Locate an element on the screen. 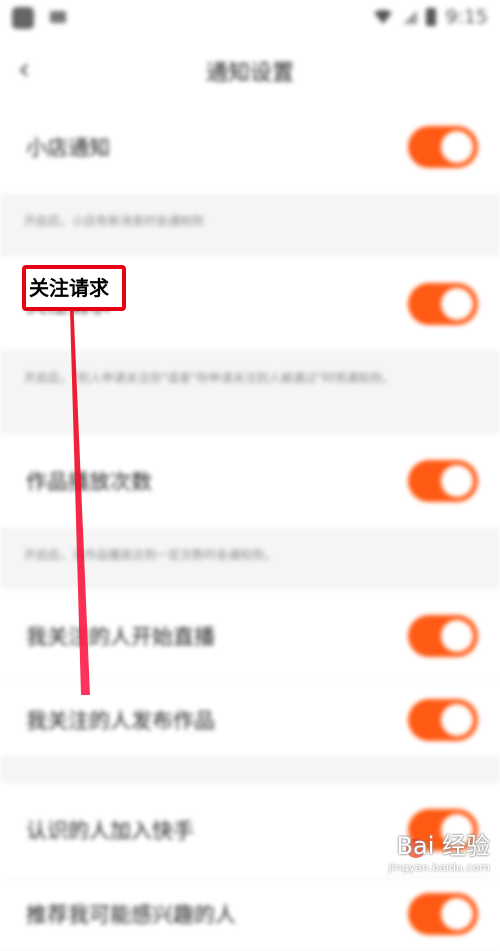  setting-label: 我关注的人开始直播 is located at coordinates (120, 637).